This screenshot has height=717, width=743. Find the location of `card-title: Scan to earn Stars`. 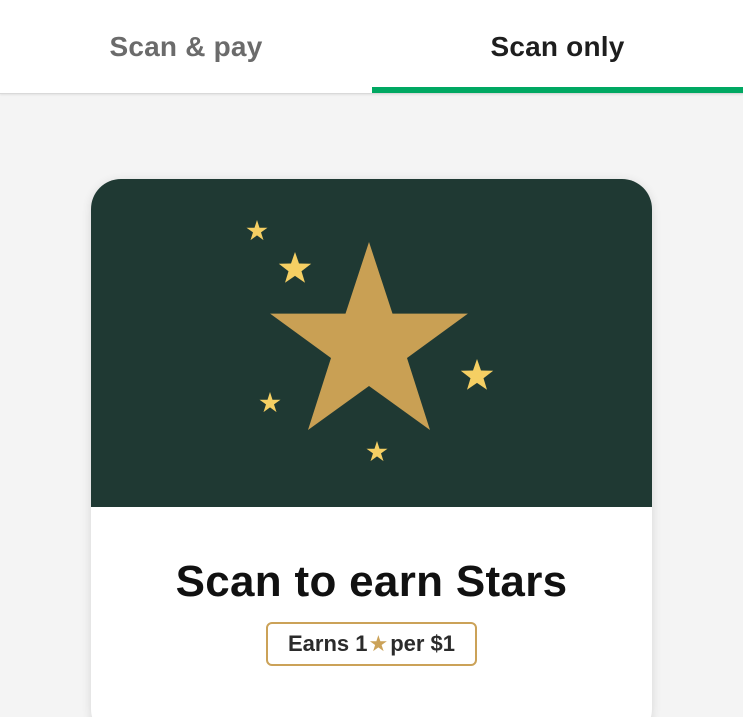

card-title: Scan to earn Stars is located at coordinates (371, 581).